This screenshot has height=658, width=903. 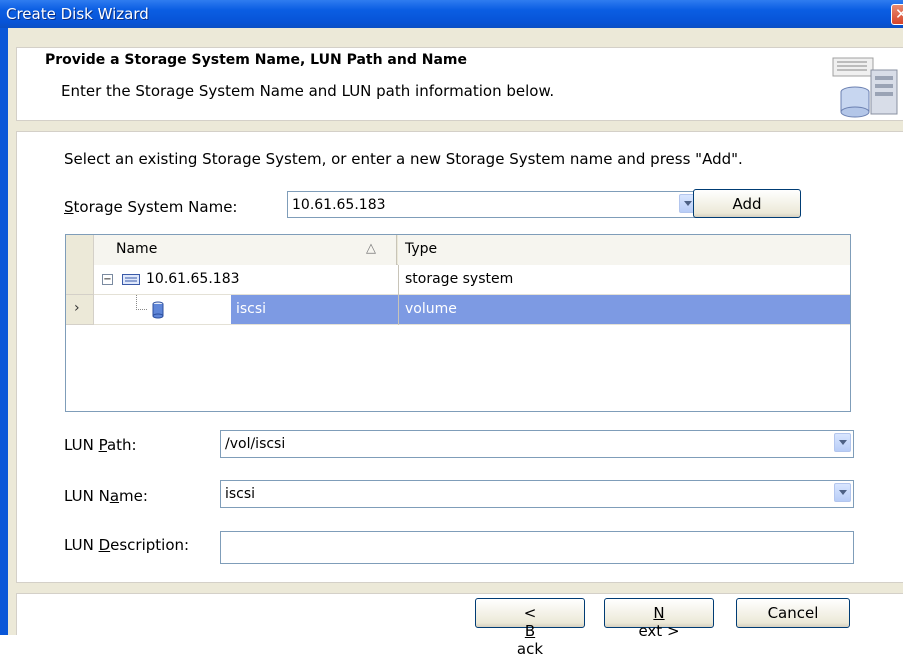 I want to click on cancel-button: Cancel, so click(x=793, y=613).